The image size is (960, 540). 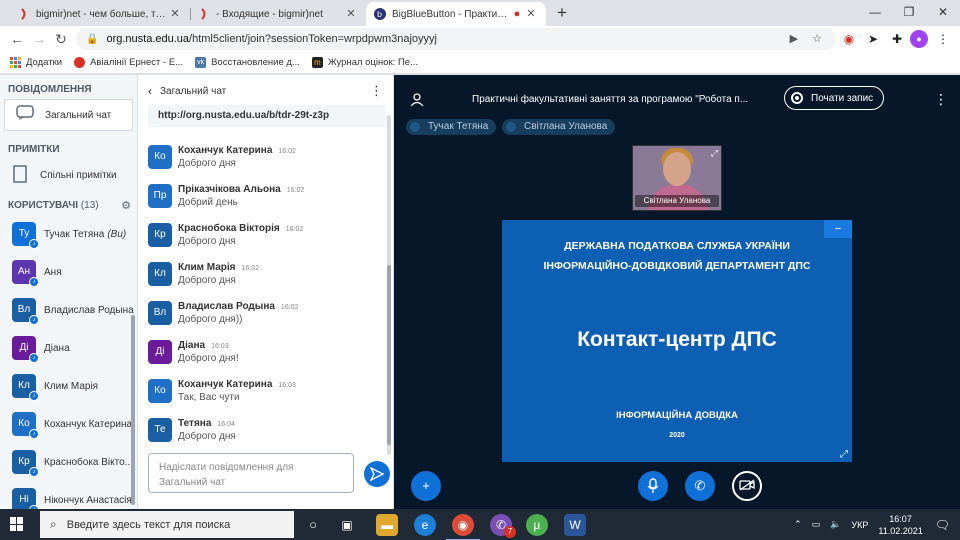 I want to click on minimize-icon: —, so click(x=875, y=12).